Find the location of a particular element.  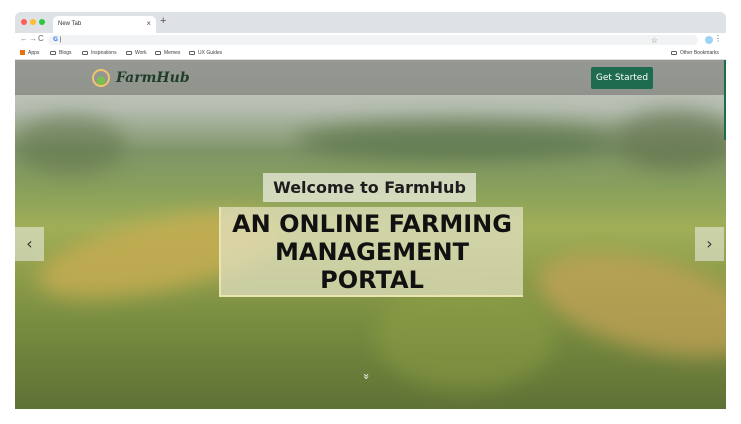

brand-name: FarmHub is located at coordinates (153, 78).